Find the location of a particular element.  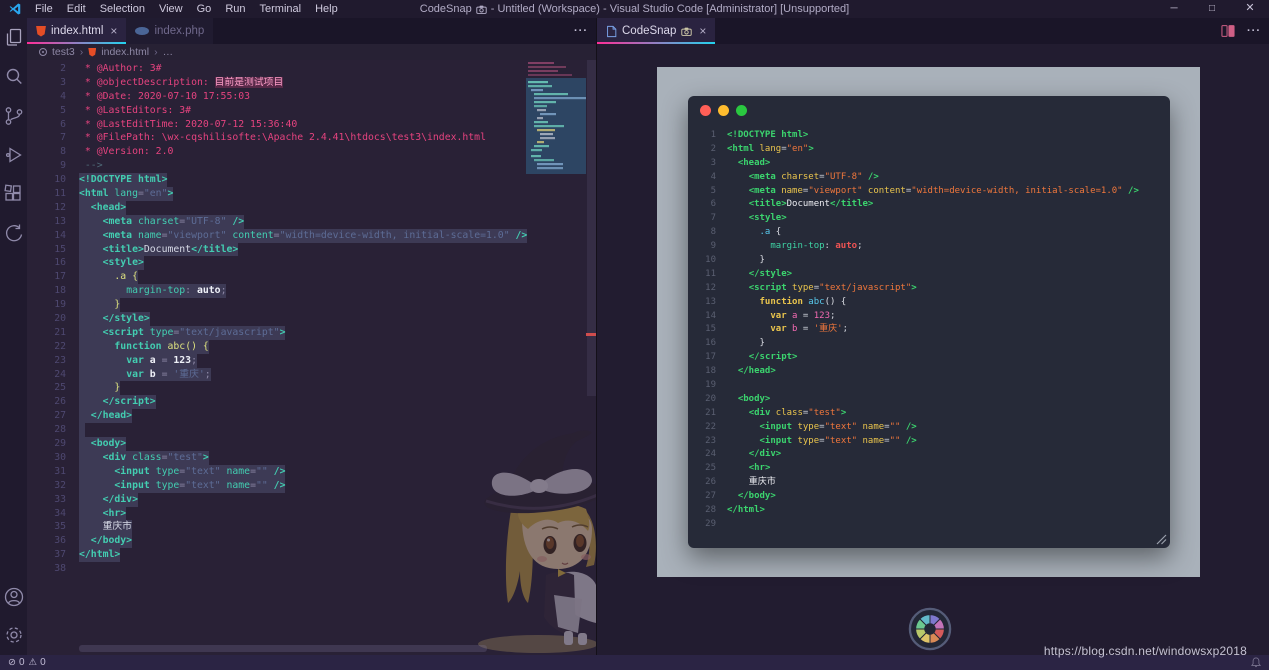

extensions-icon is located at coordinates (14, 194).